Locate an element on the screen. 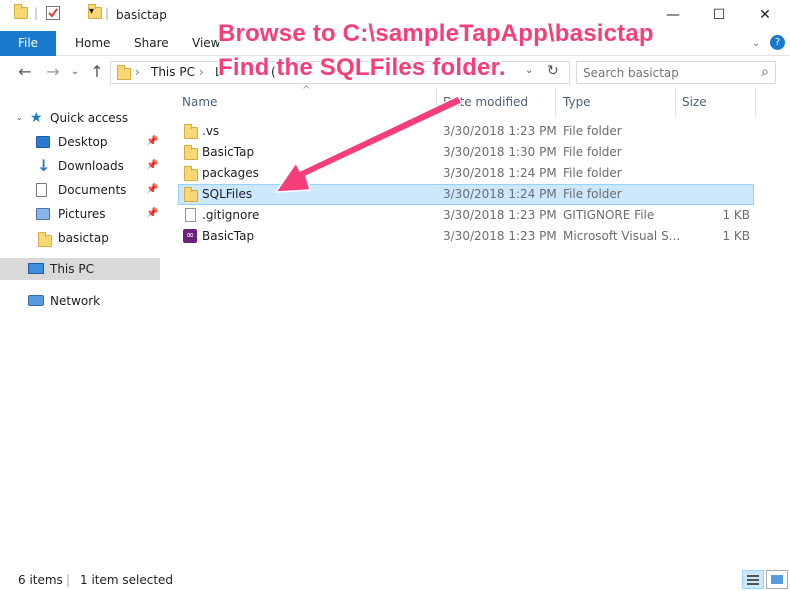 The width and height of the screenshot is (790, 591). annotation-arrow is located at coordinates (369, 144).